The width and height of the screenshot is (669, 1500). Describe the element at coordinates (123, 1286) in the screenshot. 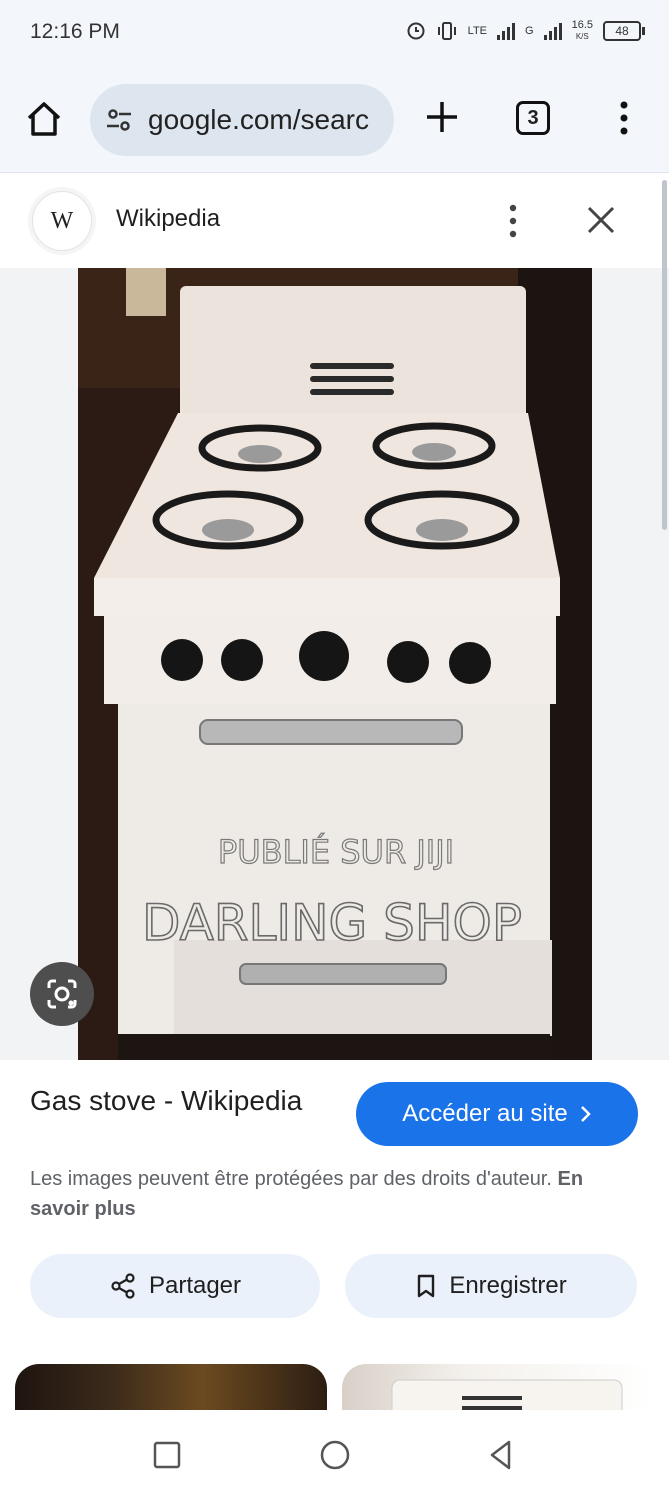

I see `share-icon` at that location.